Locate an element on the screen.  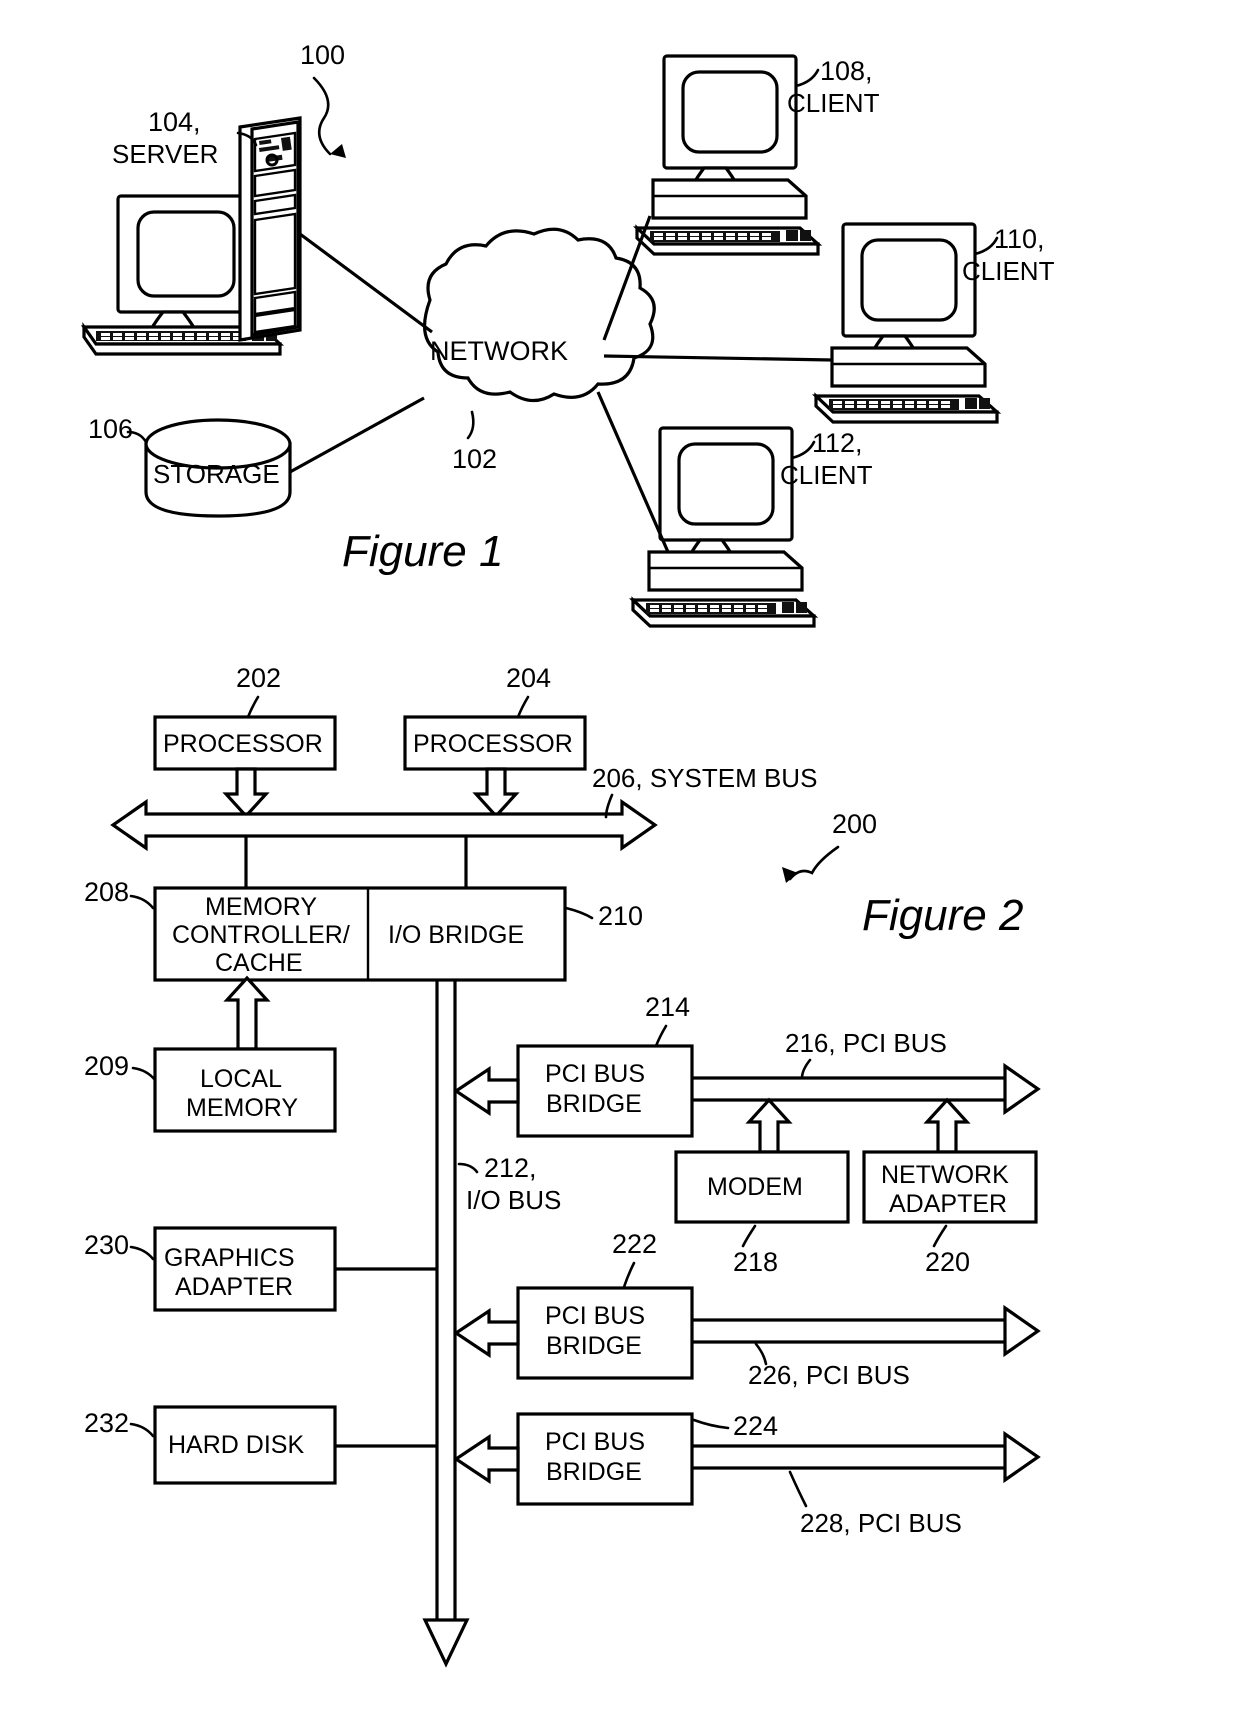
pci-bus-bridge-222-line2: BRIDGE is located at coordinates (594, 1346).